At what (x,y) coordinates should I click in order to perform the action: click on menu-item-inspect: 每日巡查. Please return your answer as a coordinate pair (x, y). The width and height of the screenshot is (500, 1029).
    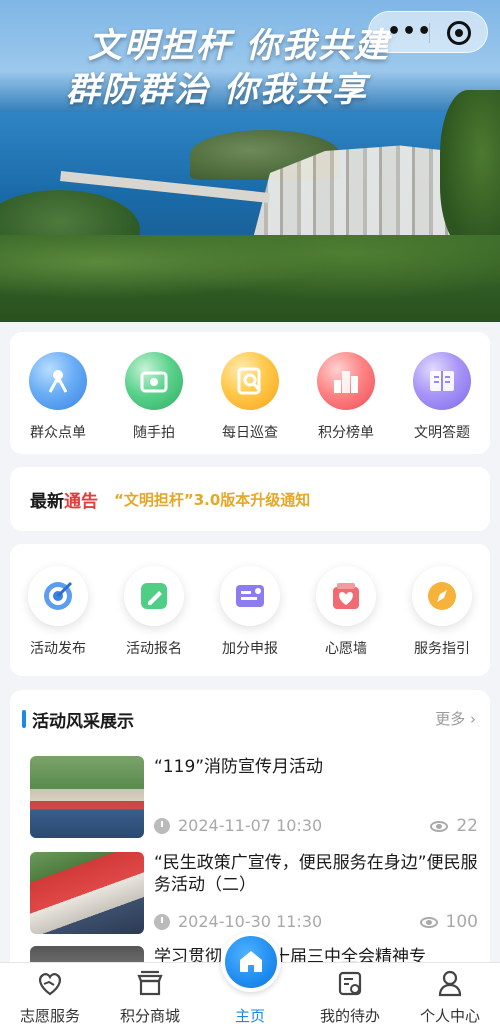
    Looking at the image, I should click on (250, 397).